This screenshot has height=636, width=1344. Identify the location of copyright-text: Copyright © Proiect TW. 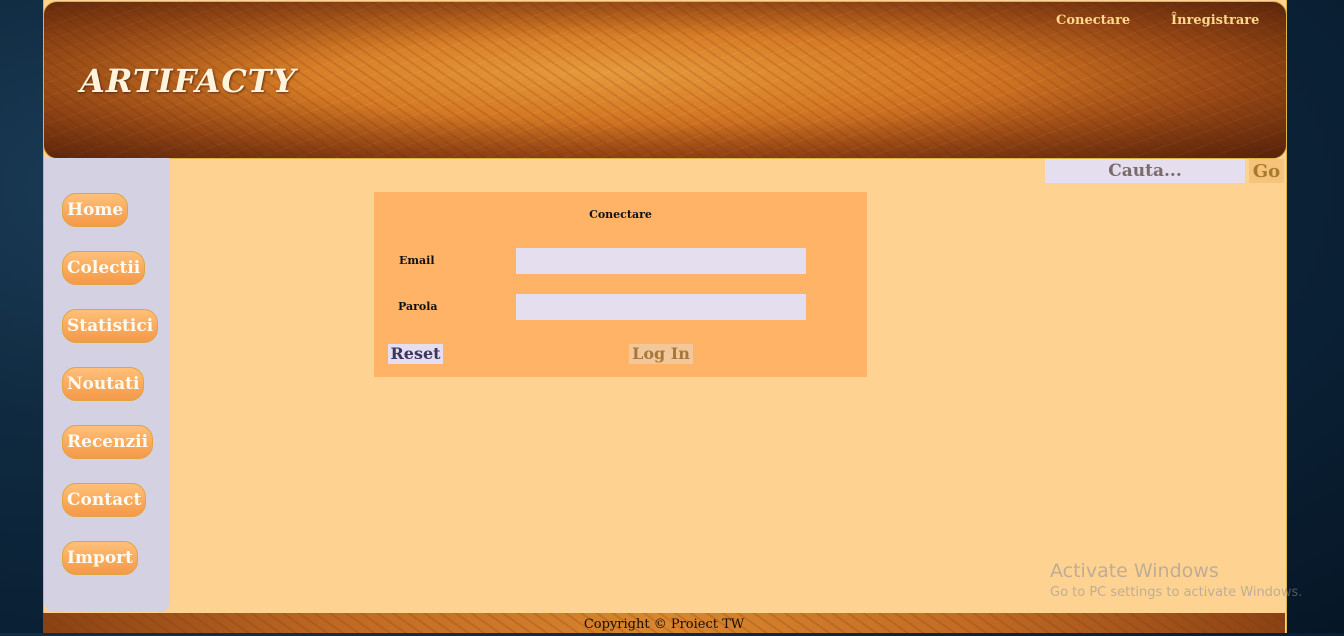
(664, 624).